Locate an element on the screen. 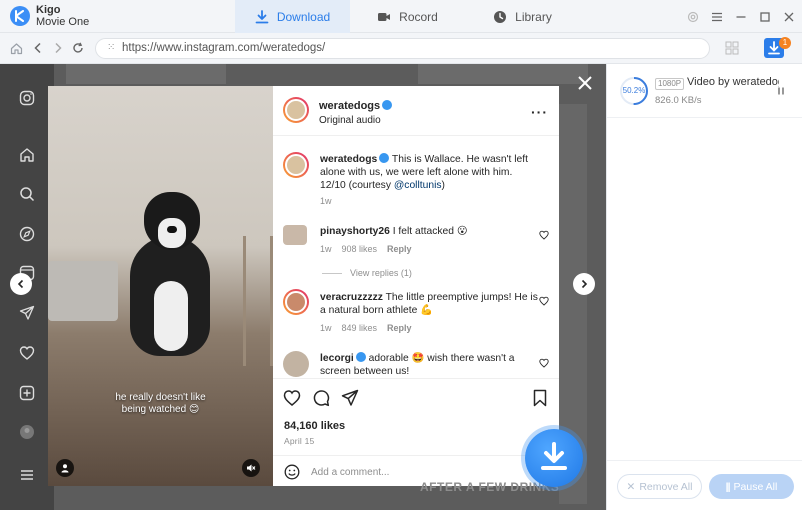  mute-button is located at coordinates (251, 468).